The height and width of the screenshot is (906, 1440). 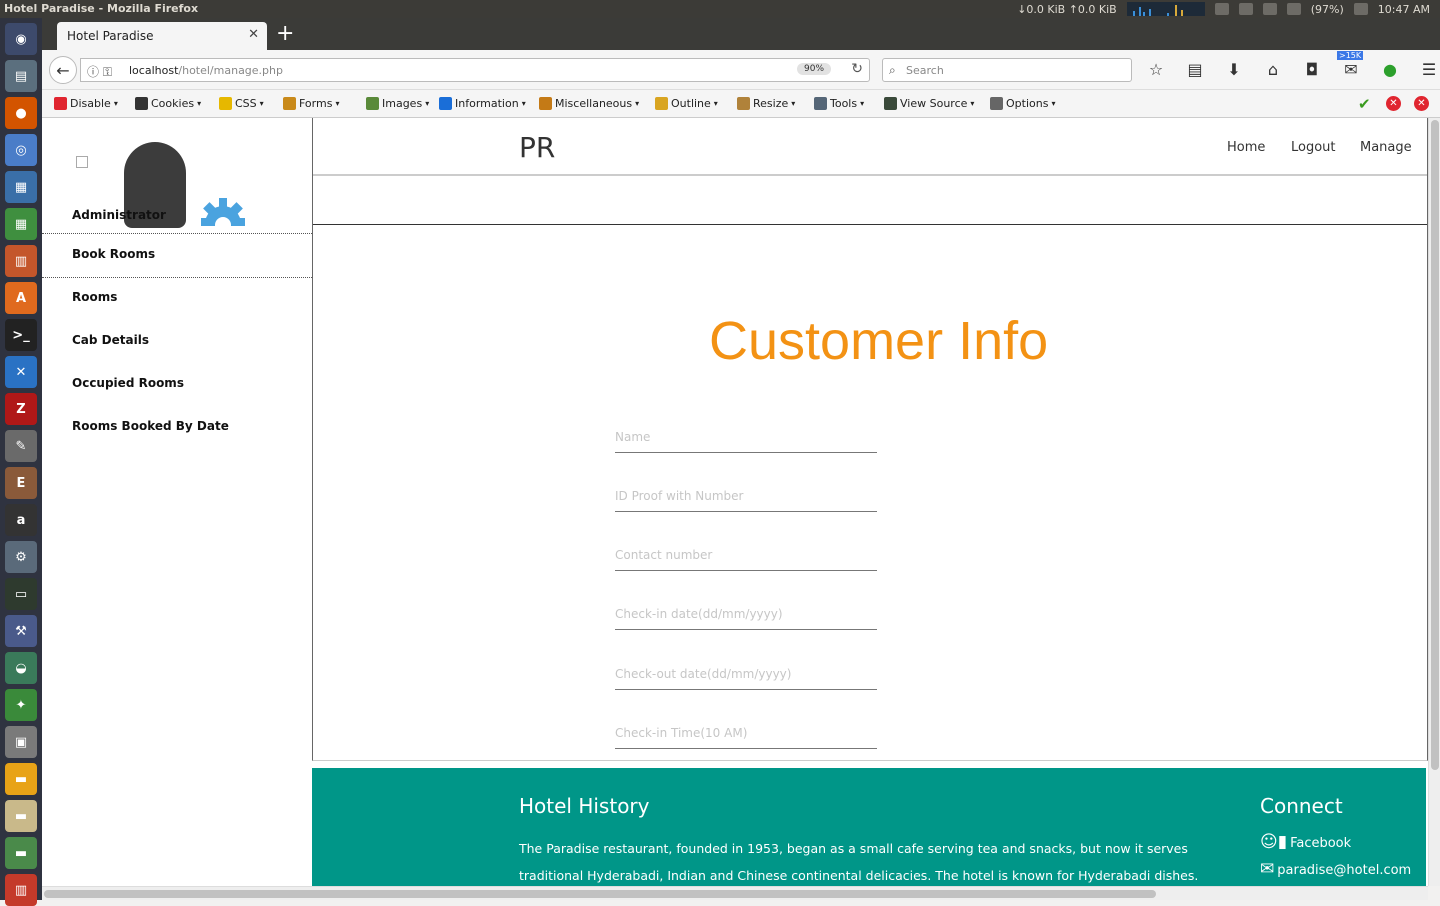 I want to click on workspace-icon: ▬, so click(x=21, y=853).